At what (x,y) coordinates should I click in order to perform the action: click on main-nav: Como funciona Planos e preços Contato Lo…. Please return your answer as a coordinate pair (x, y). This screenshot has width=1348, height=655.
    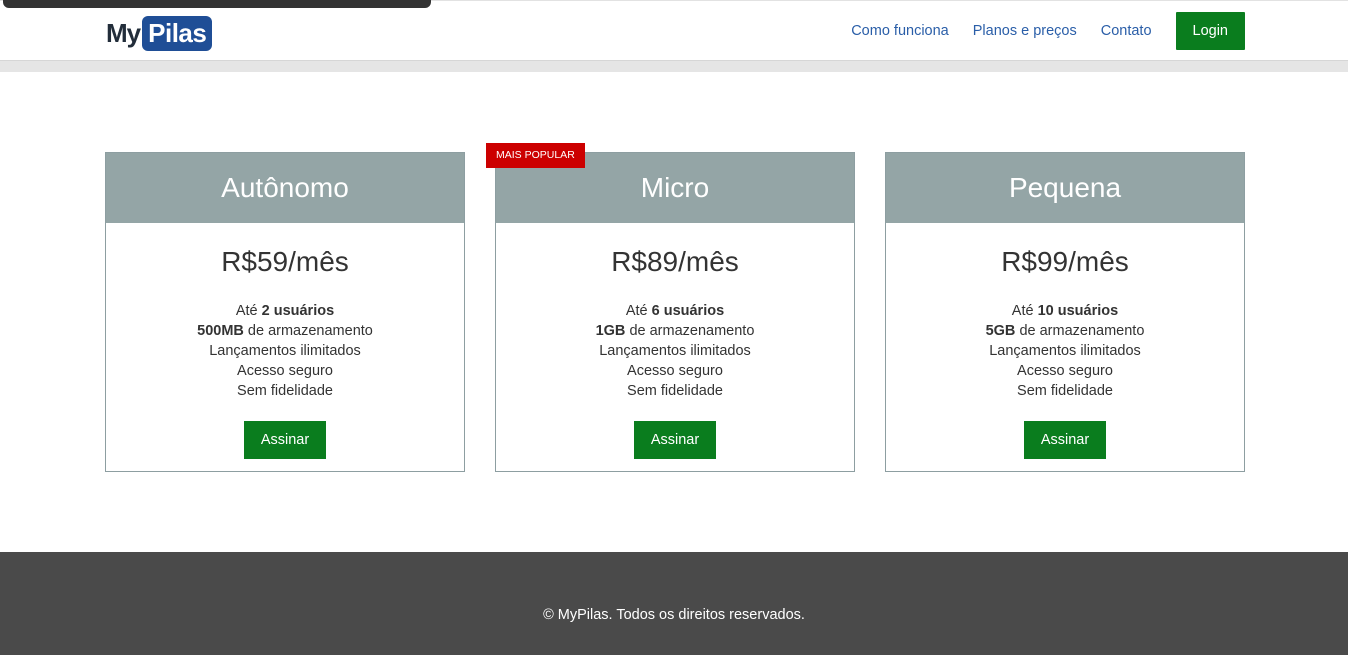
    Looking at the image, I should click on (1036, 31).